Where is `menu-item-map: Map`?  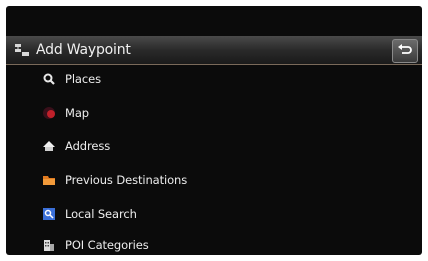
menu-item-map: Map is located at coordinates (212, 113).